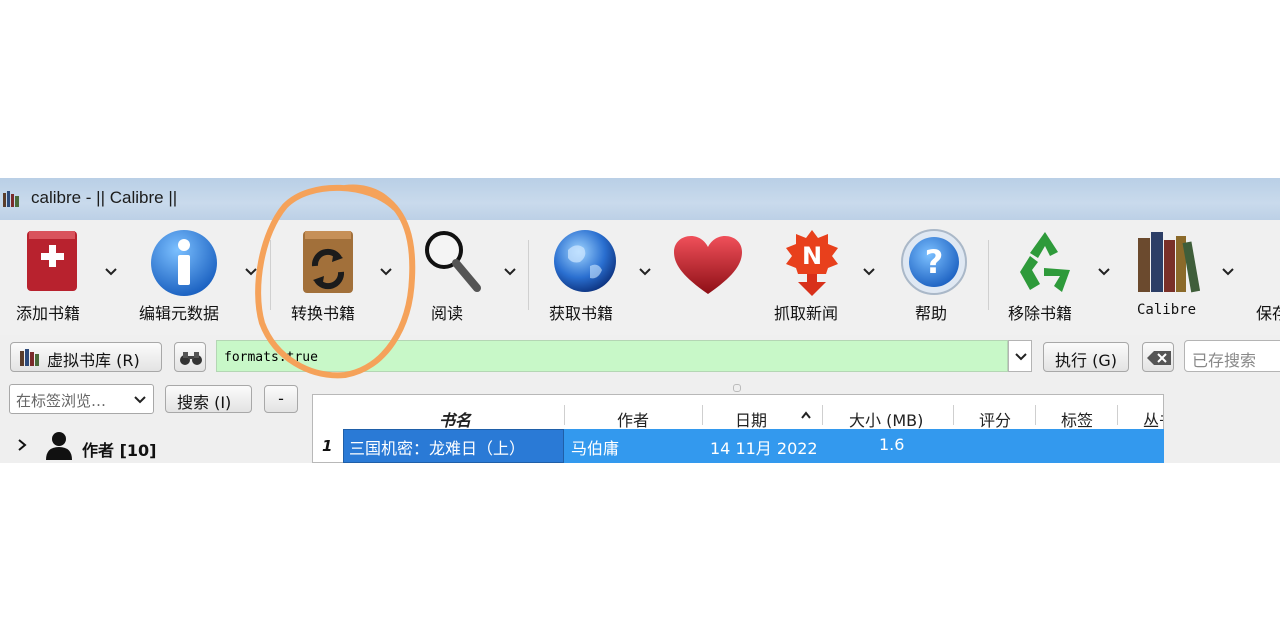 This screenshot has height=640, width=1280. What do you see at coordinates (335, 281) in the screenshot?
I see `annotation-circle` at bounding box center [335, 281].